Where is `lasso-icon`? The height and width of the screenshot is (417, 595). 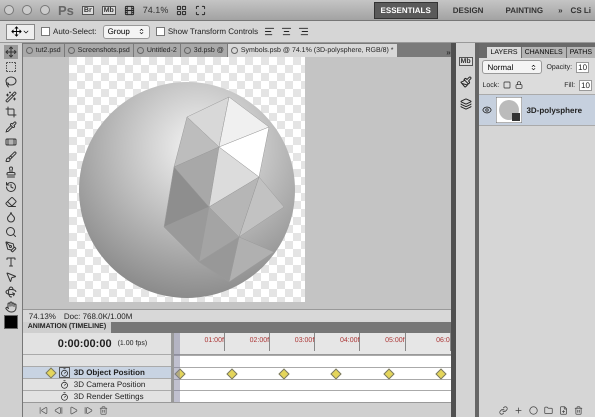 lasso-icon is located at coordinates (11, 82).